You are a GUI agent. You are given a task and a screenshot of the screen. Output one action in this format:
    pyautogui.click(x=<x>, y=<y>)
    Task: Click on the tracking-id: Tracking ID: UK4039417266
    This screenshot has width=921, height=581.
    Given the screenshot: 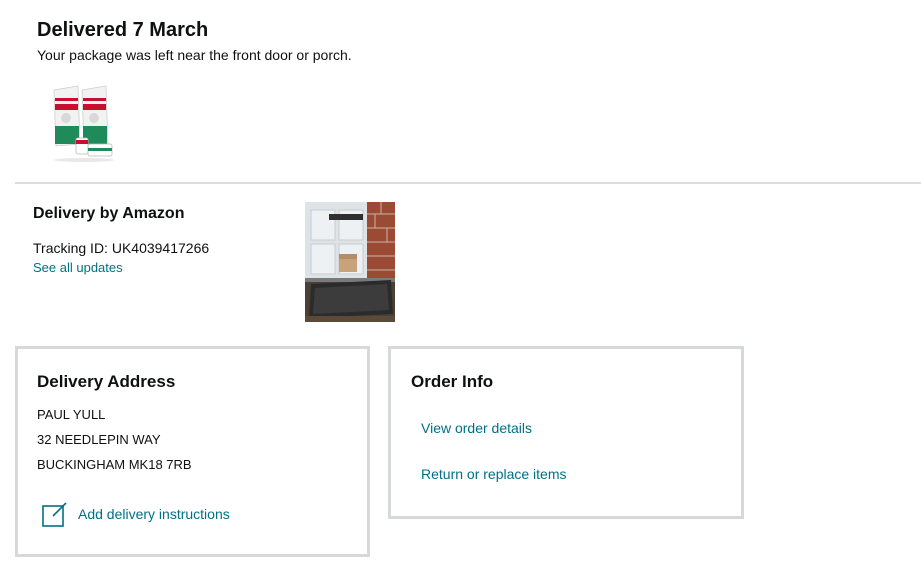 What is the action you would take?
    pyautogui.click(x=121, y=248)
    